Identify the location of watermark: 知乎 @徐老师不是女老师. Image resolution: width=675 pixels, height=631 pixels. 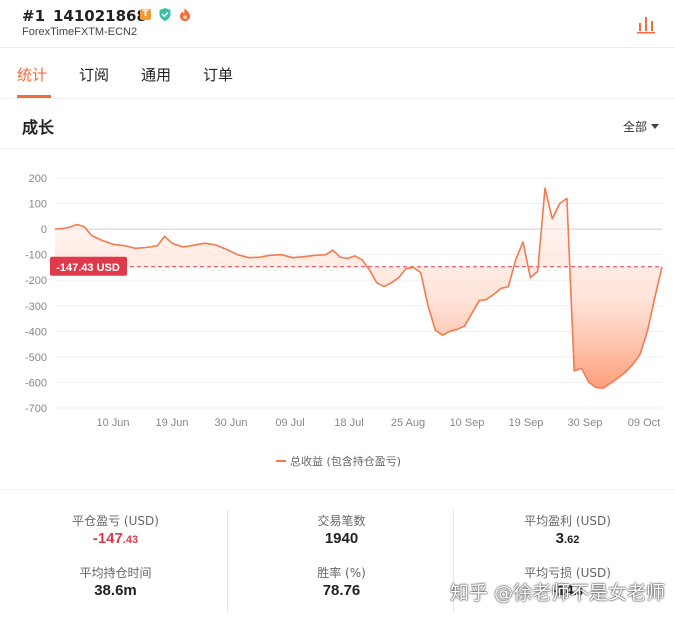
(558, 593).